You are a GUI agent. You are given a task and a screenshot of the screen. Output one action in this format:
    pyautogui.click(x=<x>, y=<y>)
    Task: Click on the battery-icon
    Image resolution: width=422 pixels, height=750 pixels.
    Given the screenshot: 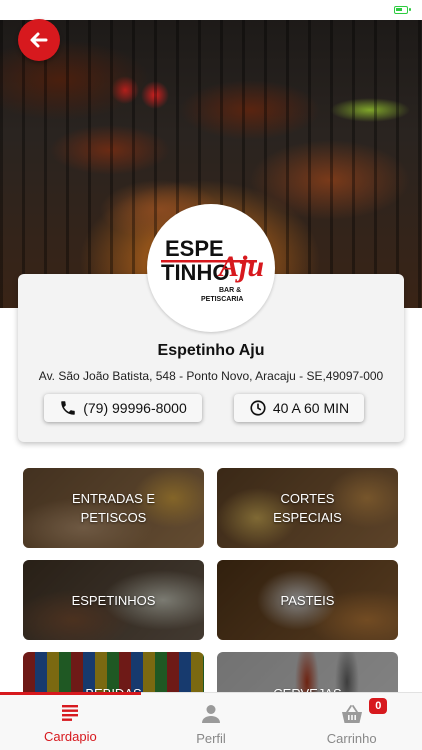 What is the action you would take?
    pyautogui.click(x=402, y=10)
    